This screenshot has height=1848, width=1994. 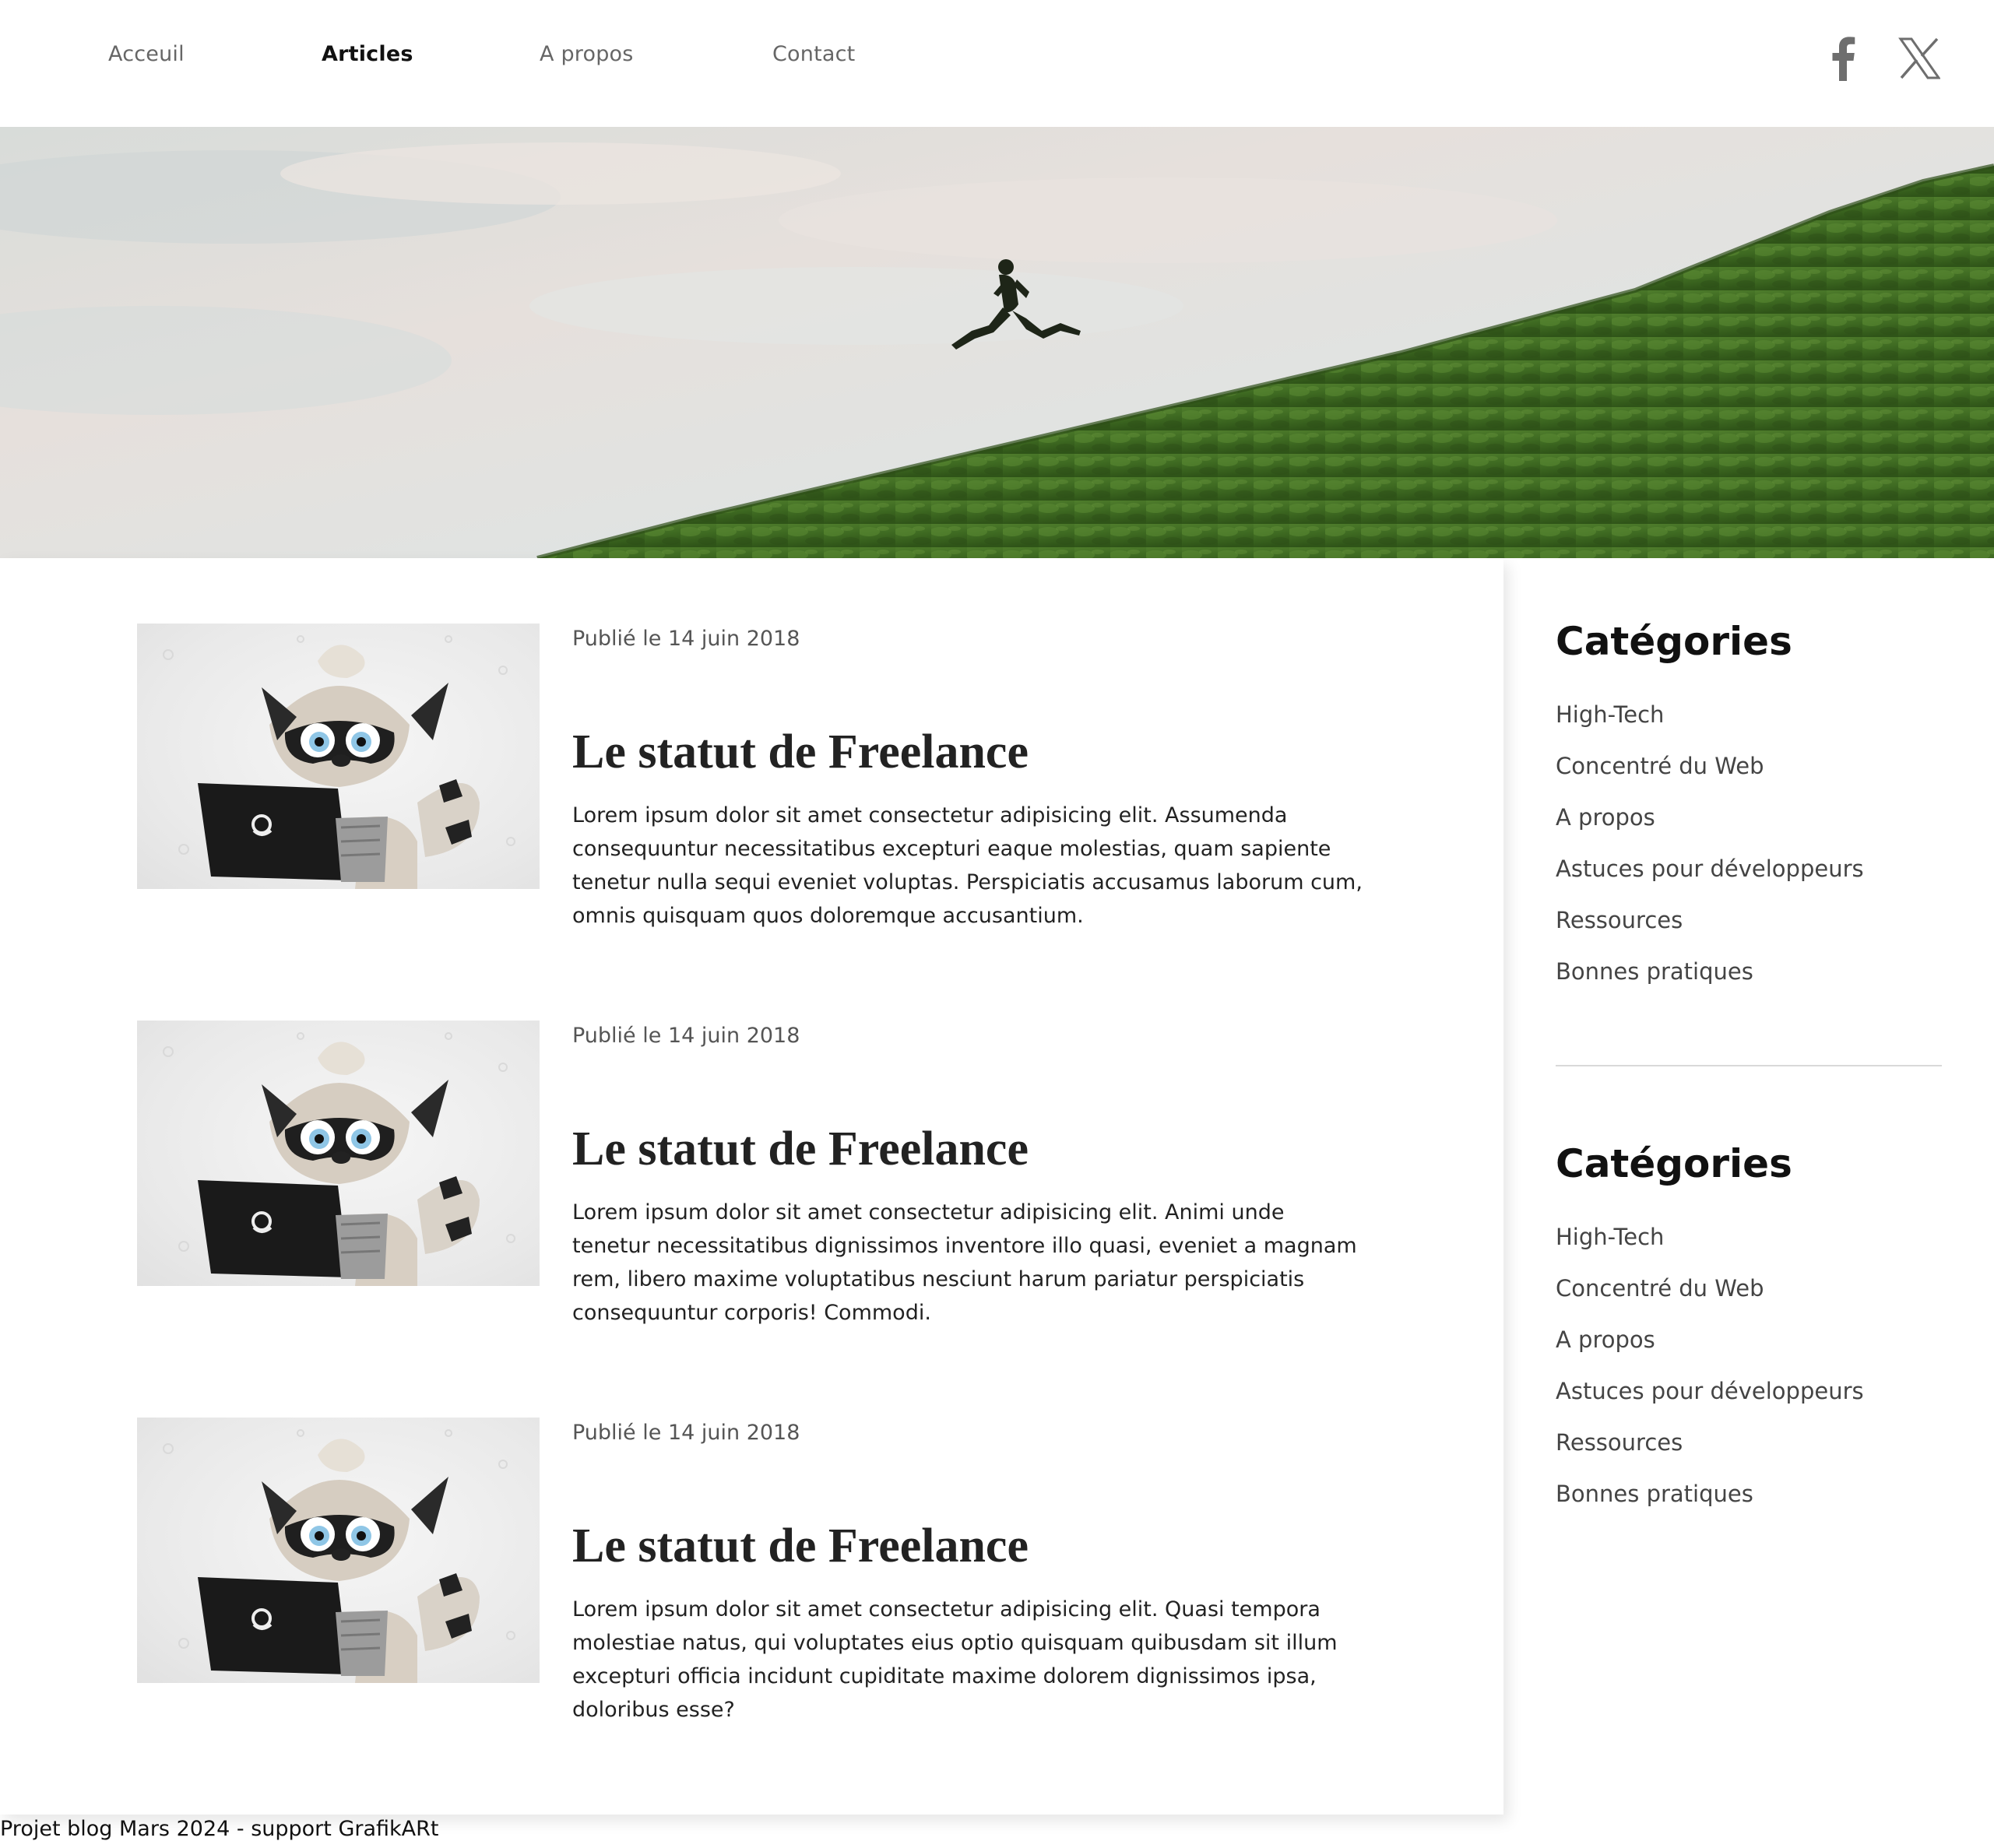 What do you see at coordinates (146, 54) in the screenshot?
I see `nav-link-acceuil: Acceuil` at bounding box center [146, 54].